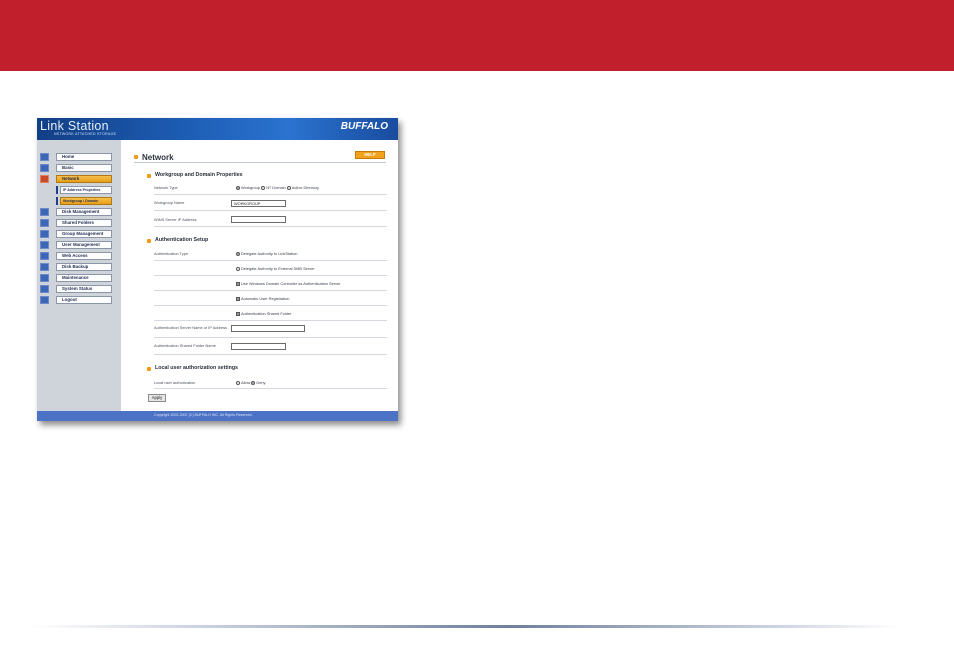 The width and height of the screenshot is (954, 660). Describe the element at coordinates (191, 327) in the screenshot. I see `auth-server-label: Authentication Server Name or IP Address` at that location.